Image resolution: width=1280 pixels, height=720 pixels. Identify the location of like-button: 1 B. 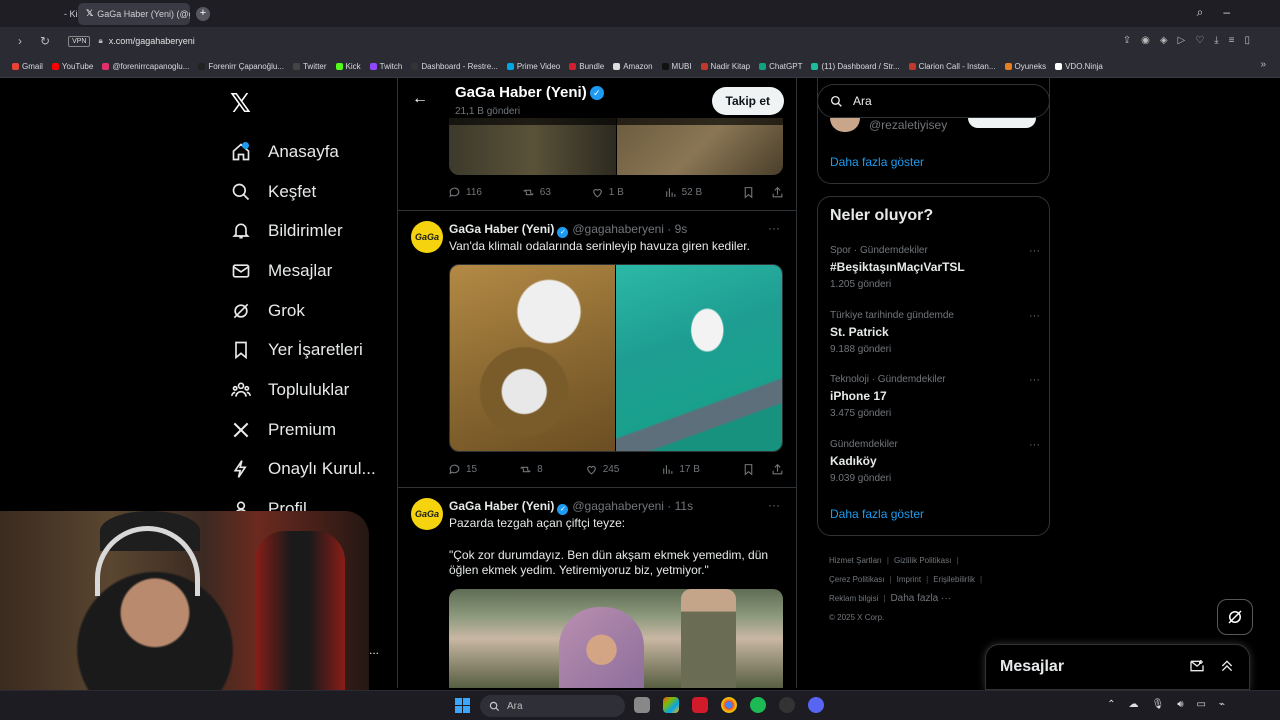
(607, 192).